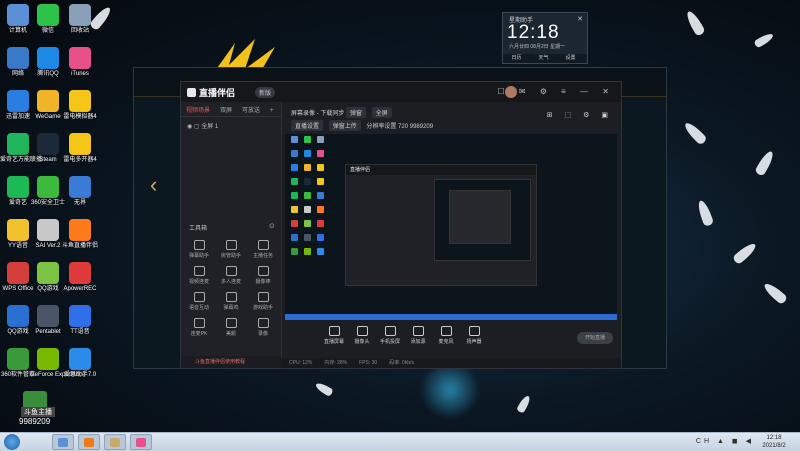  Describe the element at coordinates (80, 282) in the screenshot. I see `desktop-icon: ApowerREC` at that location.